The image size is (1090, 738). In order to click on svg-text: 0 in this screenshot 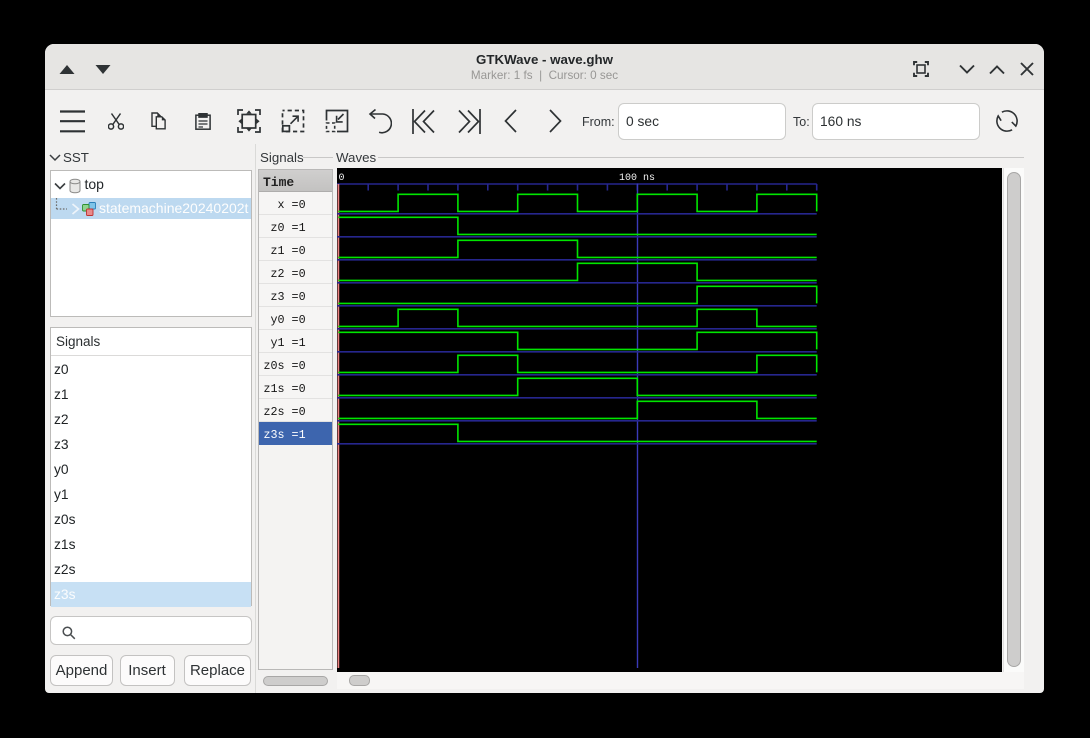, I will do `click(342, 178)`.